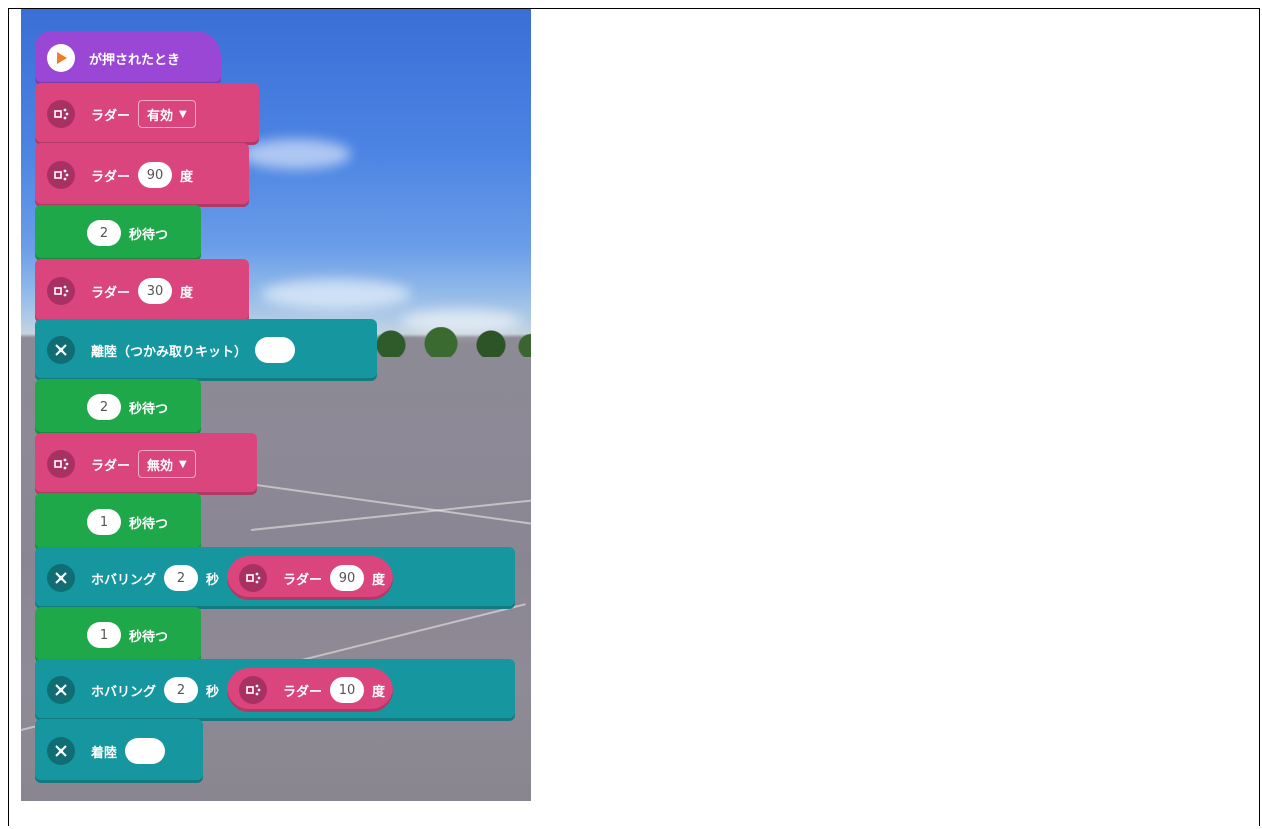  Describe the element at coordinates (135, 60) in the screenshot. I see `block-label: が押されたとき` at that location.